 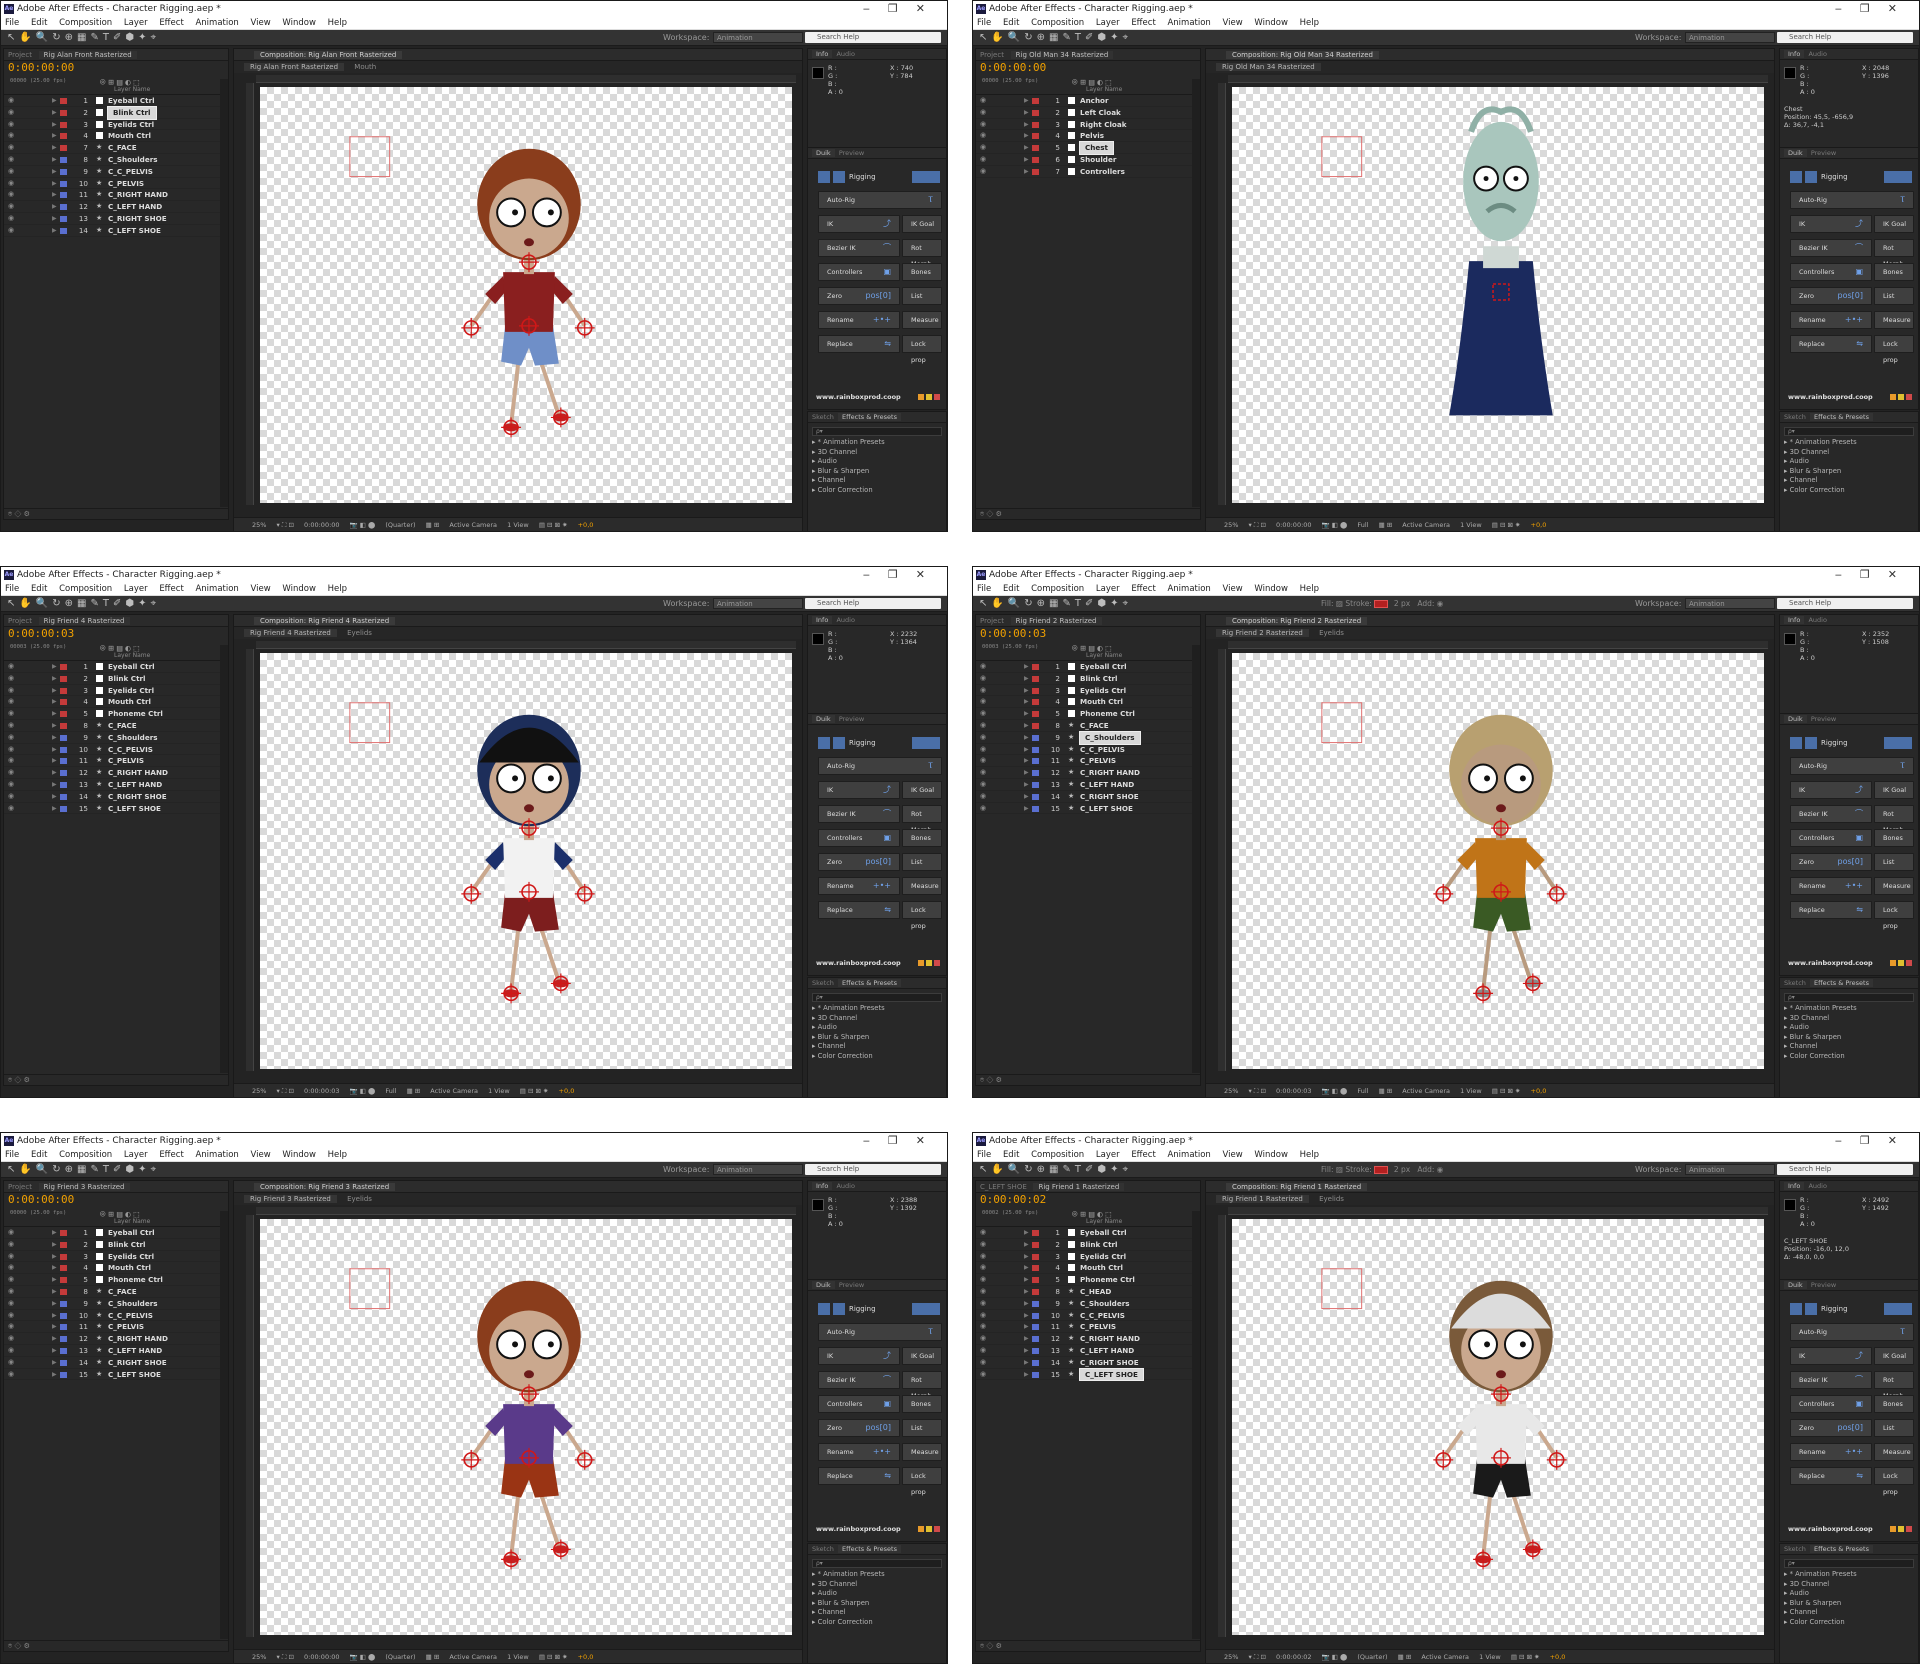 I want to click on tab-timeline: Rig Alan Front Rasterized, so click(x=87, y=55).